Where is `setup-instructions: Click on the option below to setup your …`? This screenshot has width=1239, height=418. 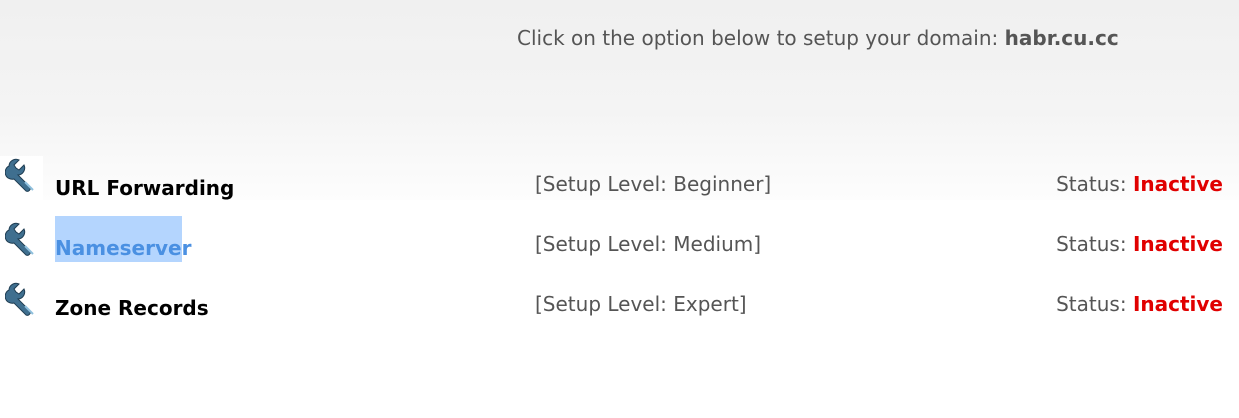
setup-instructions: Click on the option below to setup your … is located at coordinates (818, 38).